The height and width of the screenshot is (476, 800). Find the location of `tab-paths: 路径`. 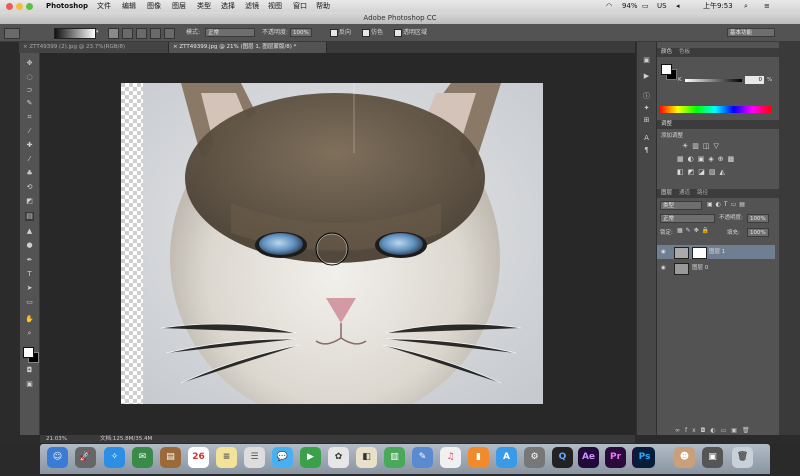

tab-paths: 路径 is located at coordinates (702, 193).